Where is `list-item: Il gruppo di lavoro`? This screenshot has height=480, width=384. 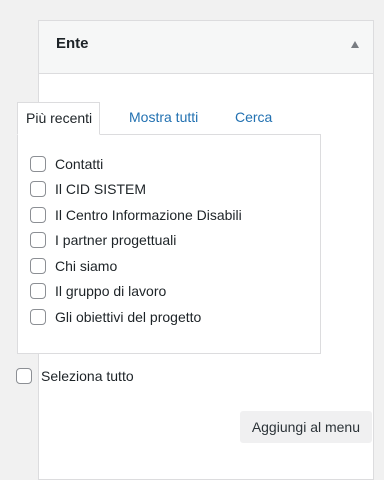 list-item: Il gruppo di lavoro is located at coordinates (136, 292).